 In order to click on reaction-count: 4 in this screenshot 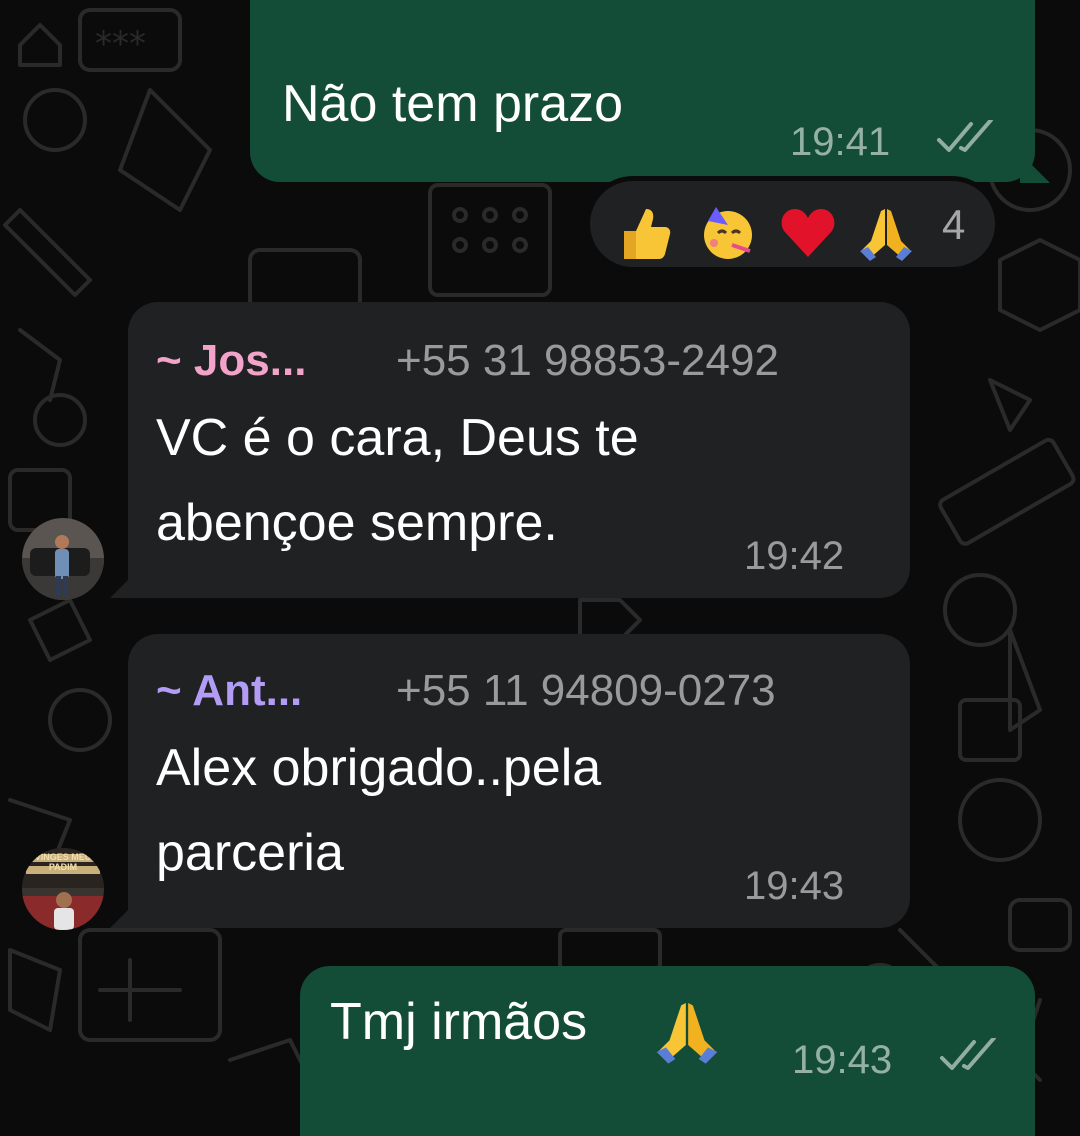, I will do `click(954, 224)`.